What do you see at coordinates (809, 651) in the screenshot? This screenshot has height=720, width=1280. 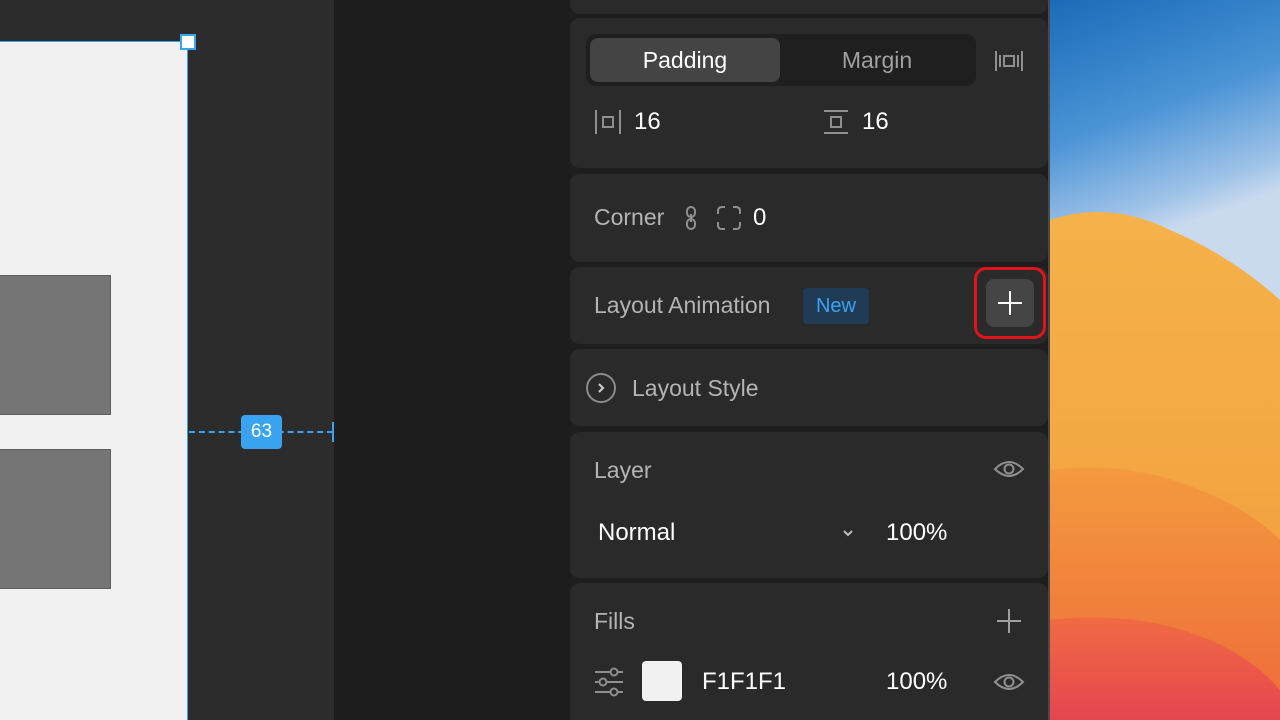 I see `fills-section: Fills F1F1F1 100%` at bounding box center [809, 651].